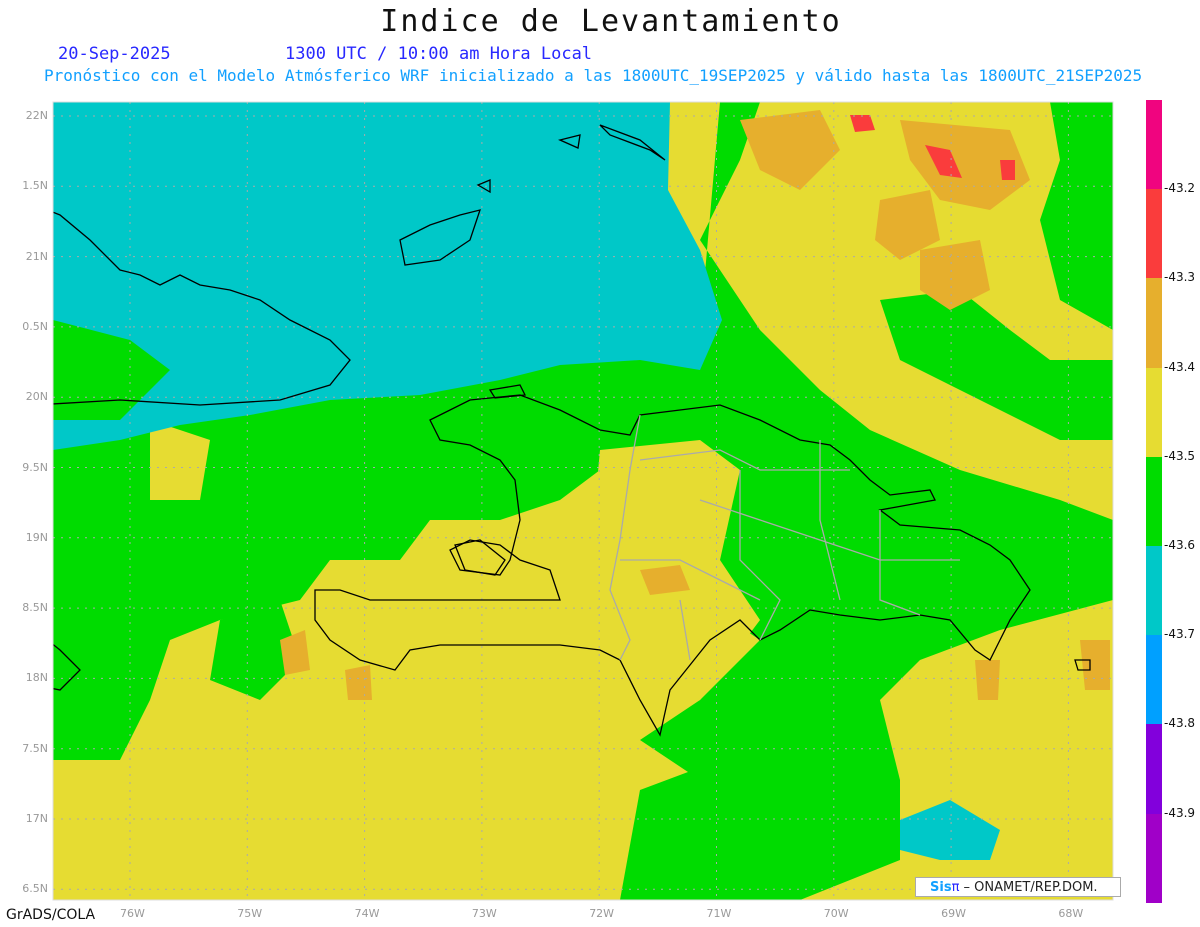 The image size is (1200, 927). I want to click on lon-label: 68W, so click(1071, 913).